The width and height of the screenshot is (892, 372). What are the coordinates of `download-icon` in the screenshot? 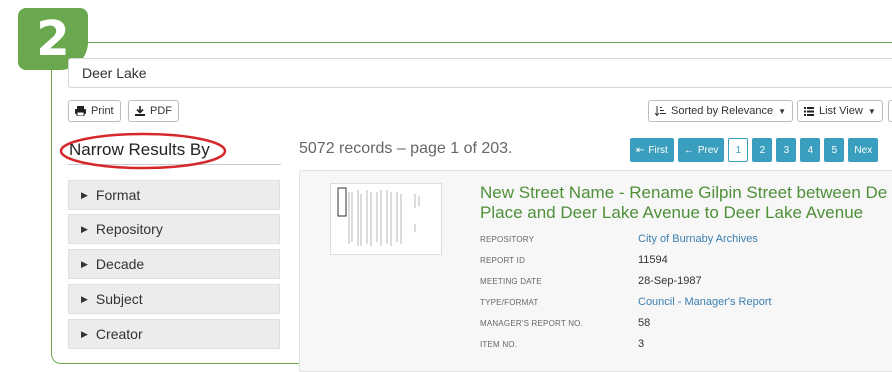 It's located at (140, 111).